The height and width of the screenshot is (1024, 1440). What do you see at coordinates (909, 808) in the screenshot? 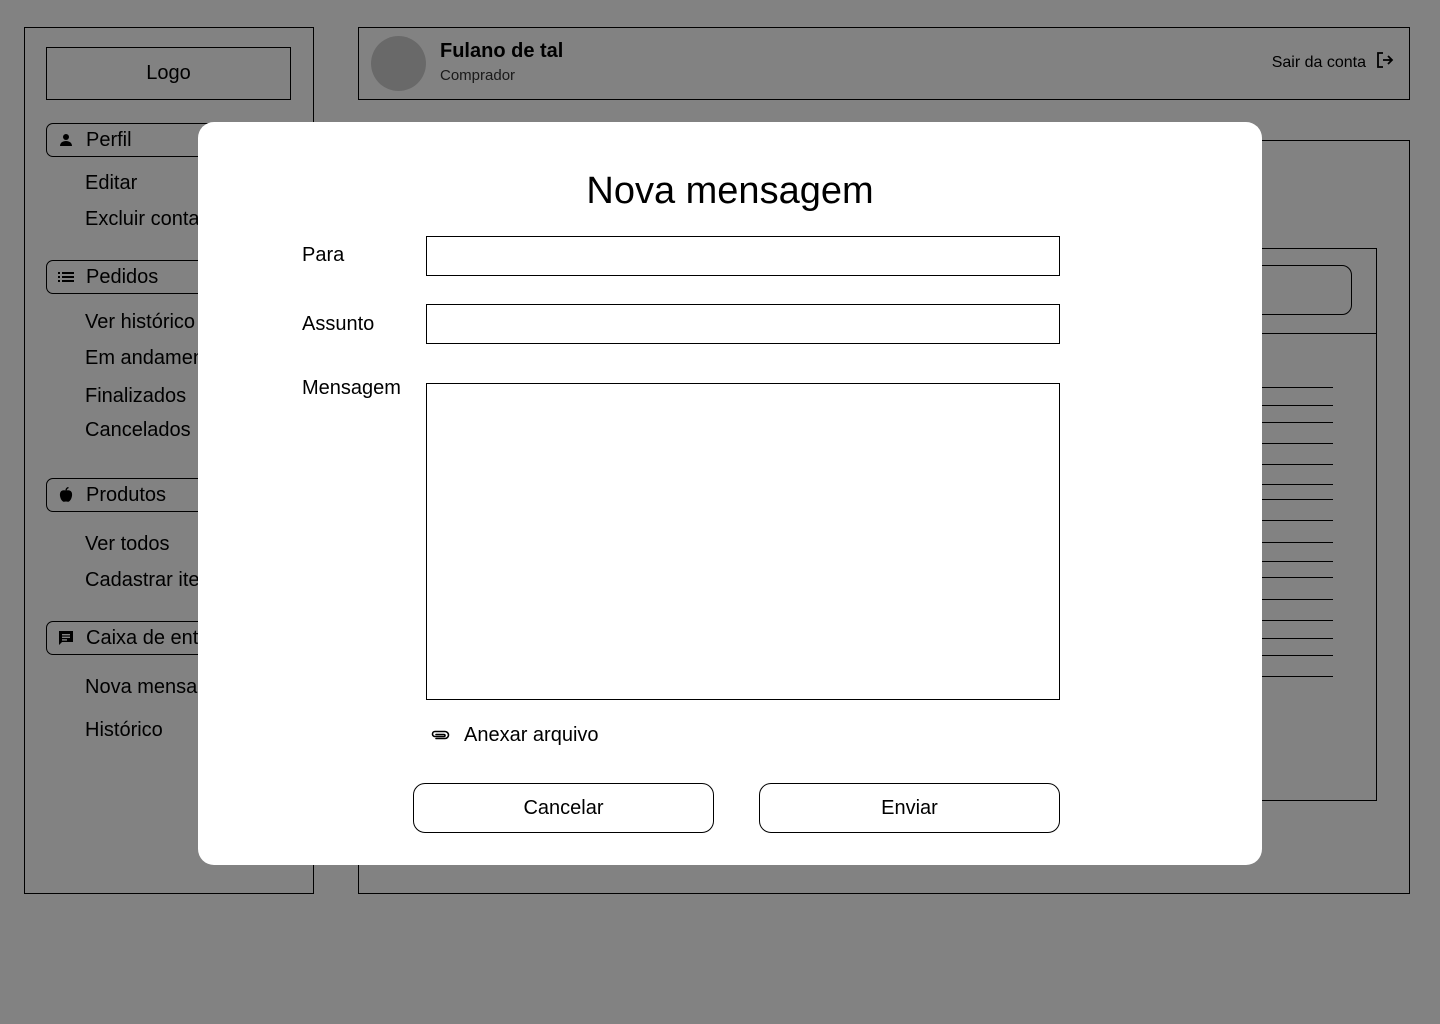
I see `send-button: Enviar` at bounding box center [909, 808].